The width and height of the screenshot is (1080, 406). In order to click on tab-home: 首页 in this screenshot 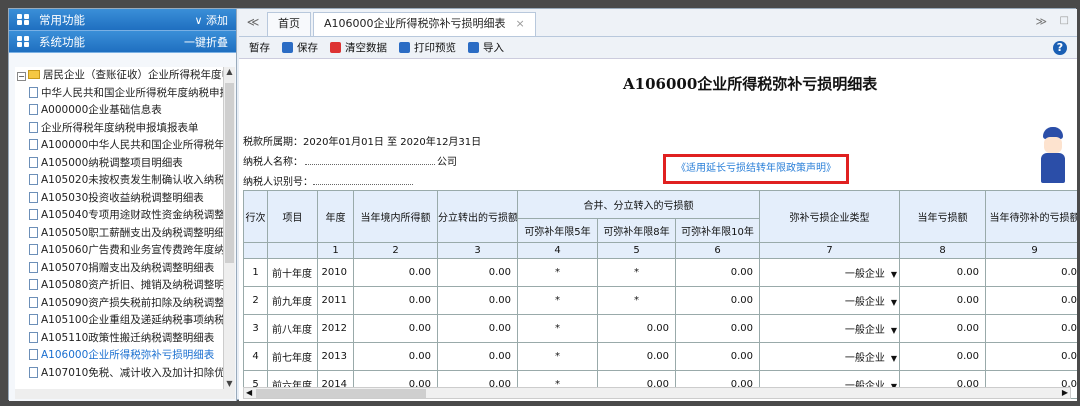, I will do `click(289, 24)`.